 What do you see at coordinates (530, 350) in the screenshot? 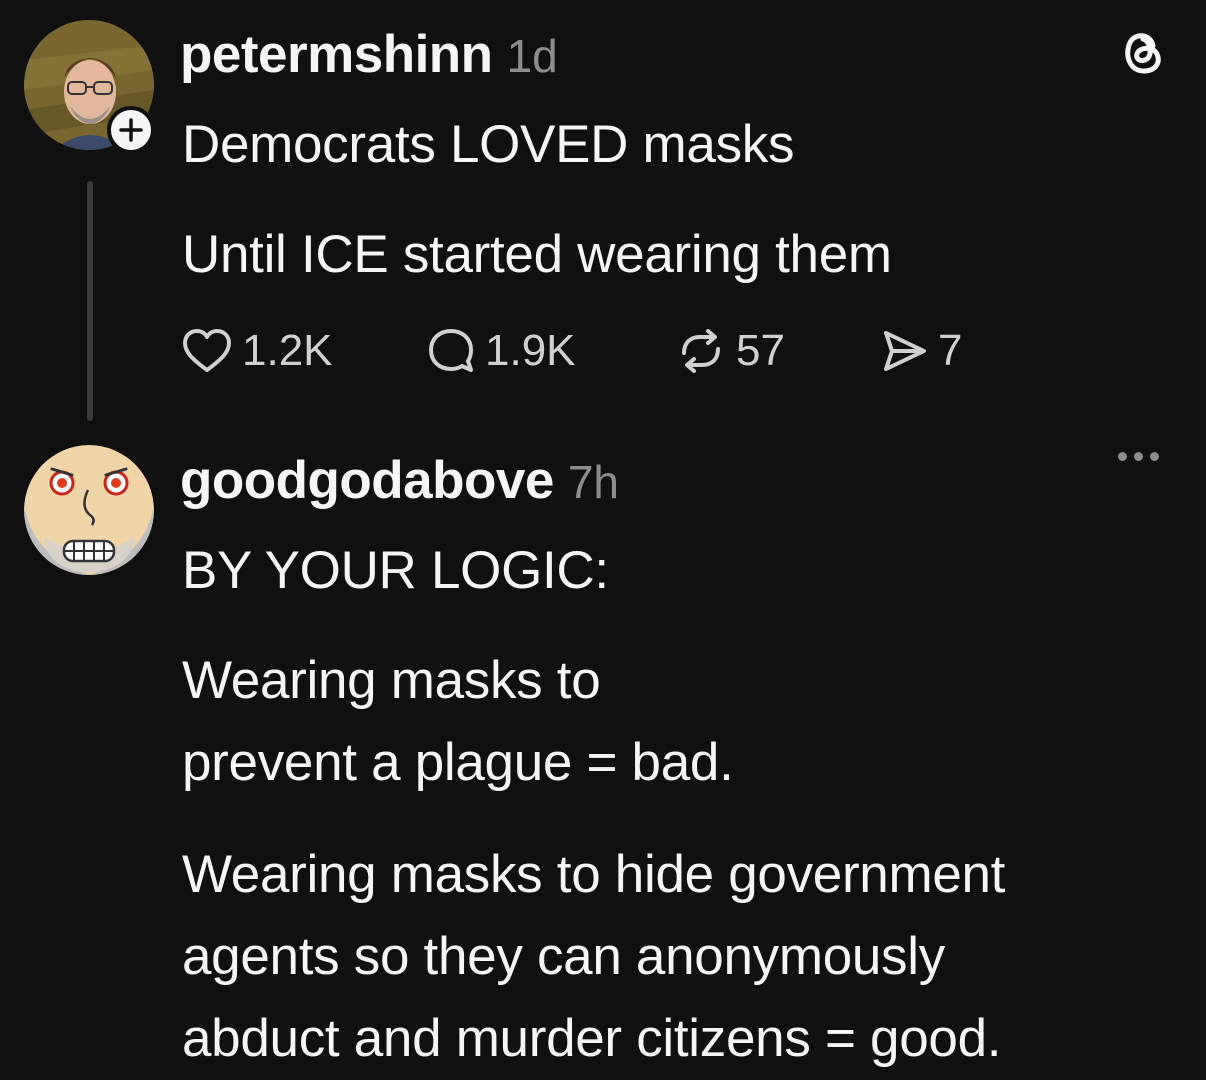
I see `reply-count: 1.9K` at bounding box center [530, 350].